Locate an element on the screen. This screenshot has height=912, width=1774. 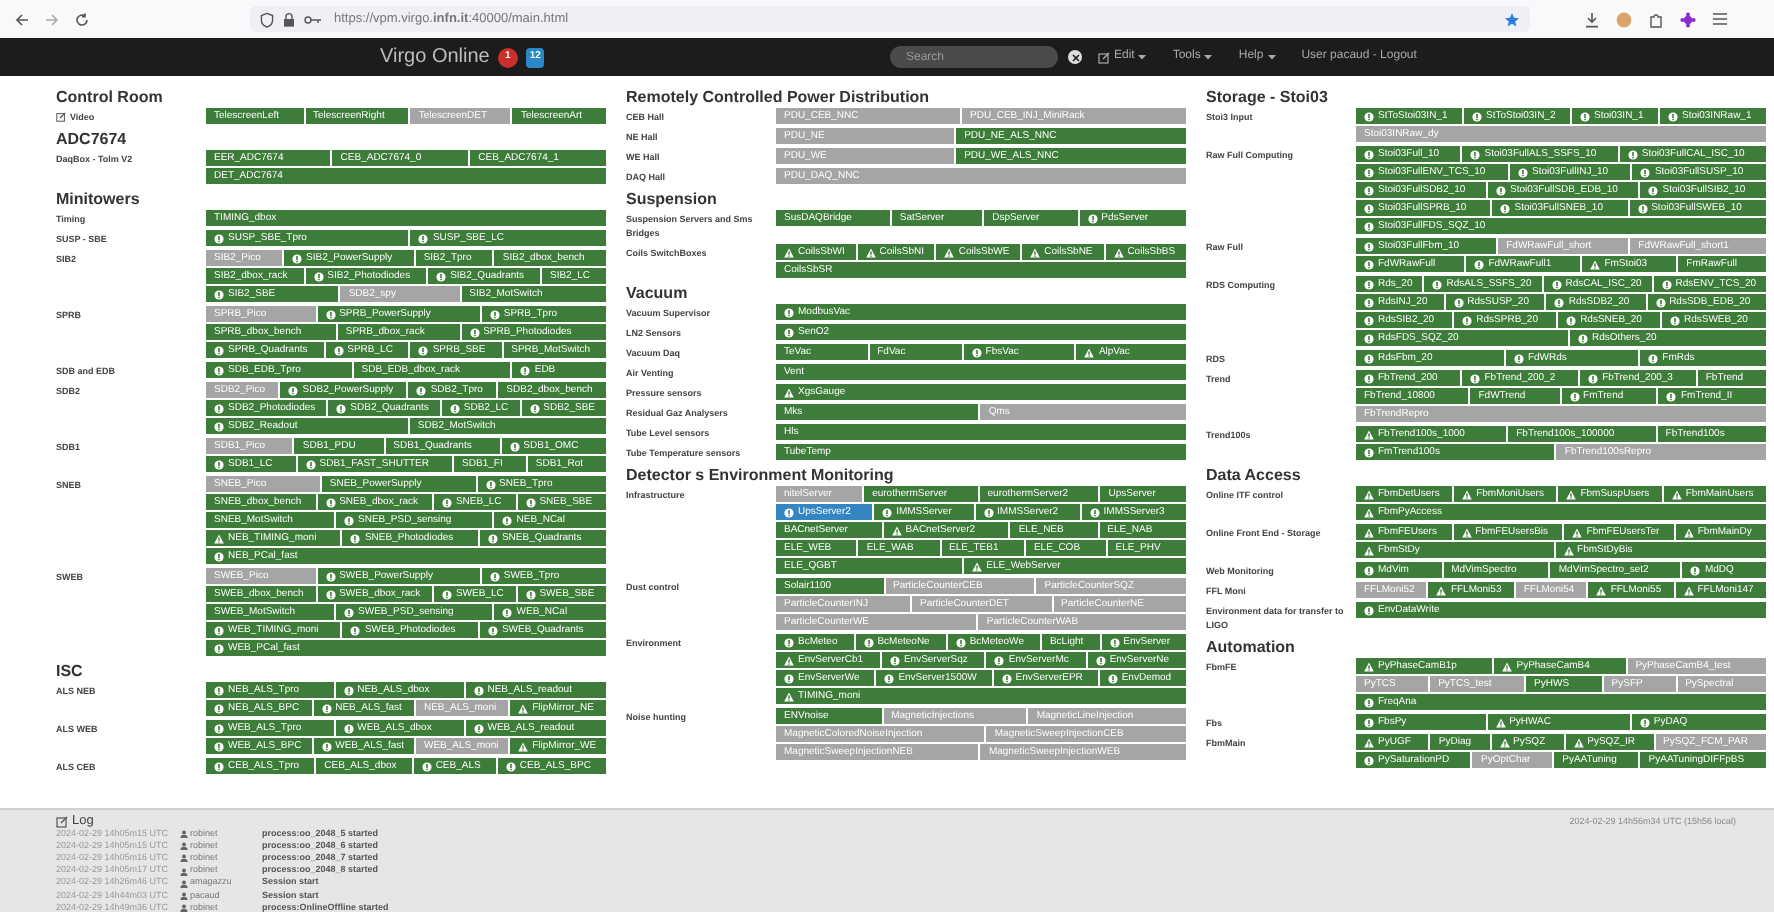
forward-icon is located at coordinates (52, 19).